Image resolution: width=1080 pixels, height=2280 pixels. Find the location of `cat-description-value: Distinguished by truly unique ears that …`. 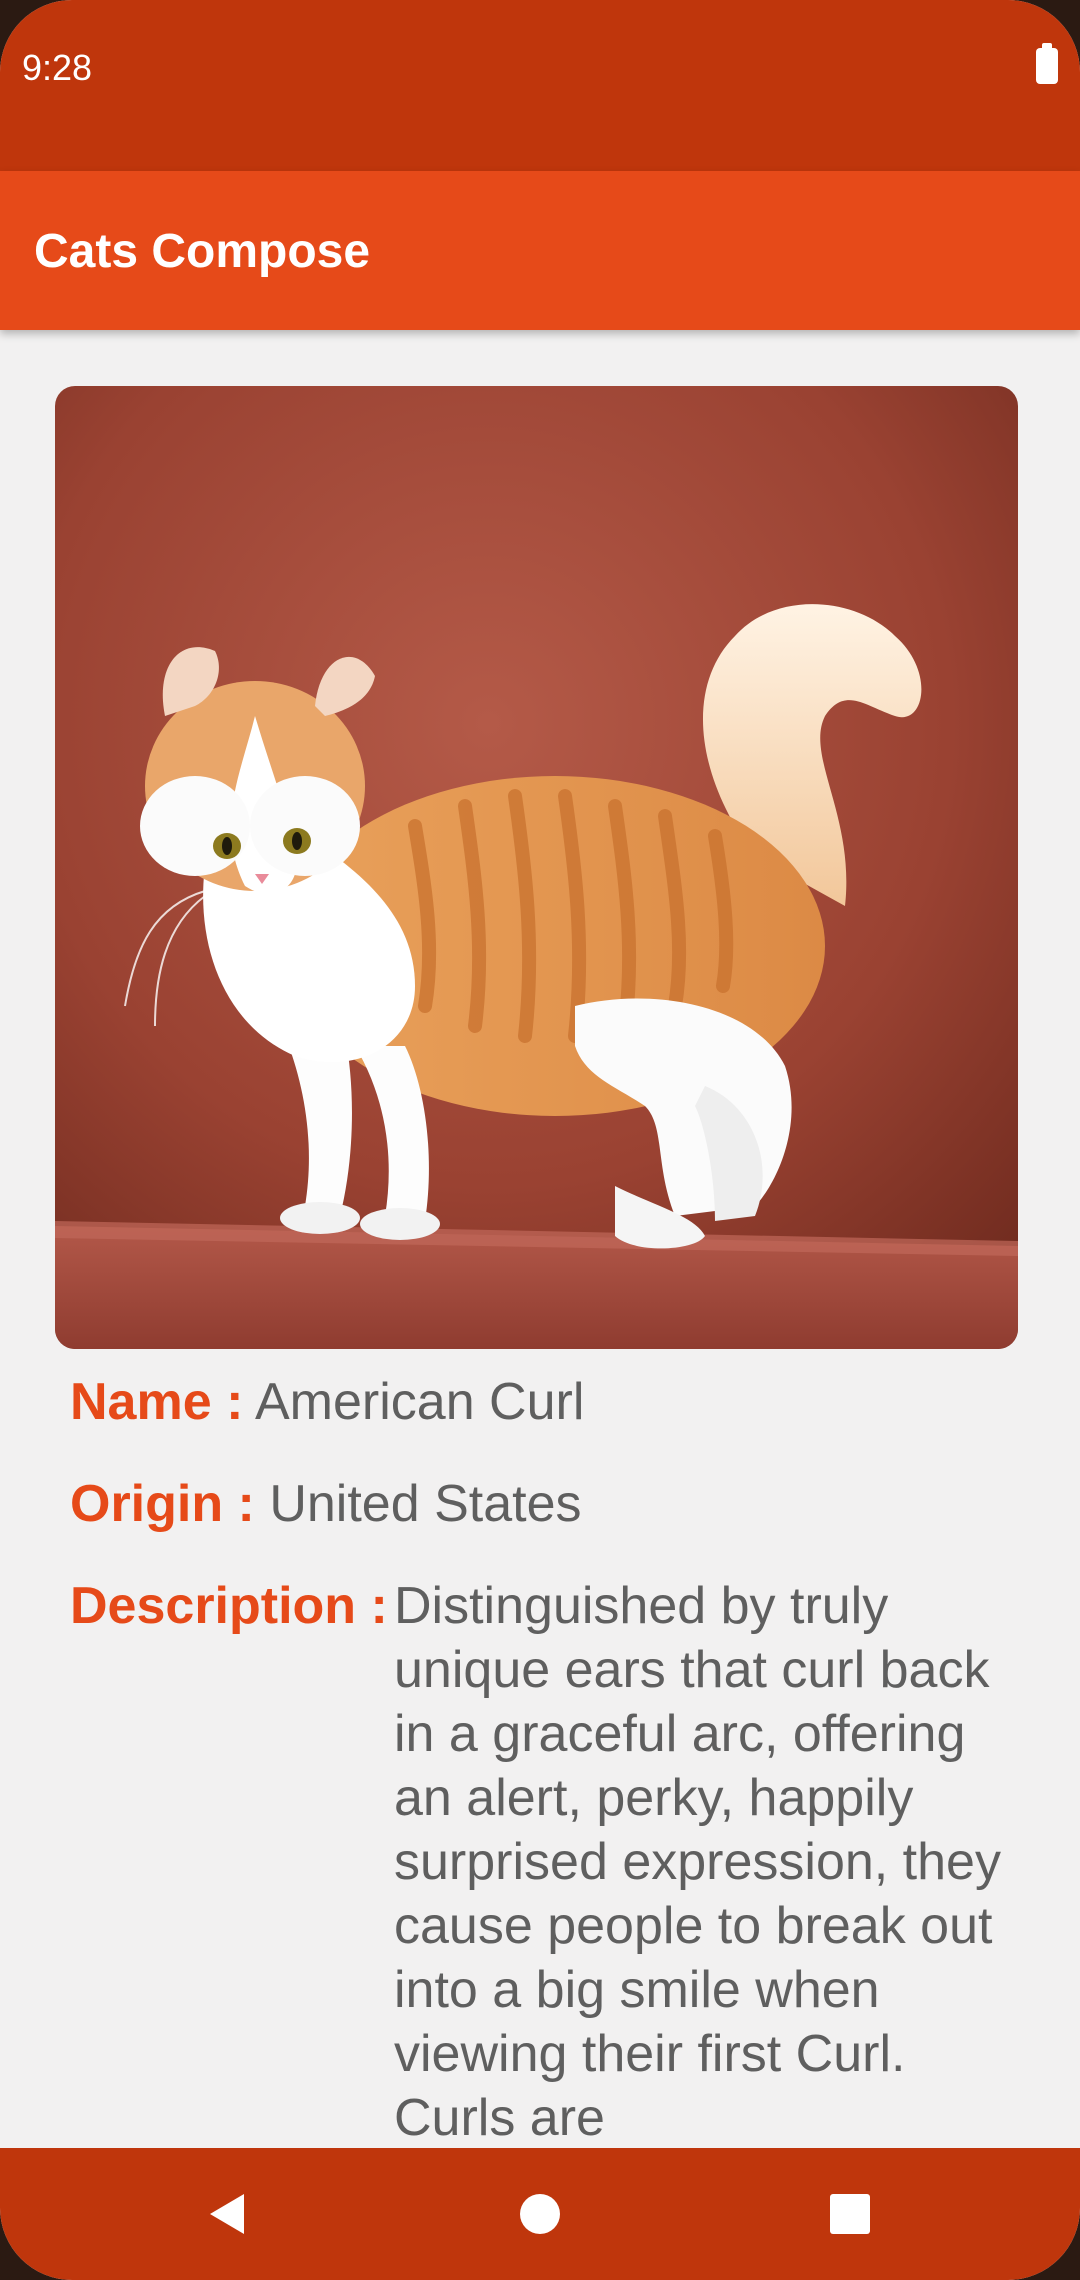

cat-description-value: Distinguished by truly unique ears that … is located at coordinates (697, 1862).